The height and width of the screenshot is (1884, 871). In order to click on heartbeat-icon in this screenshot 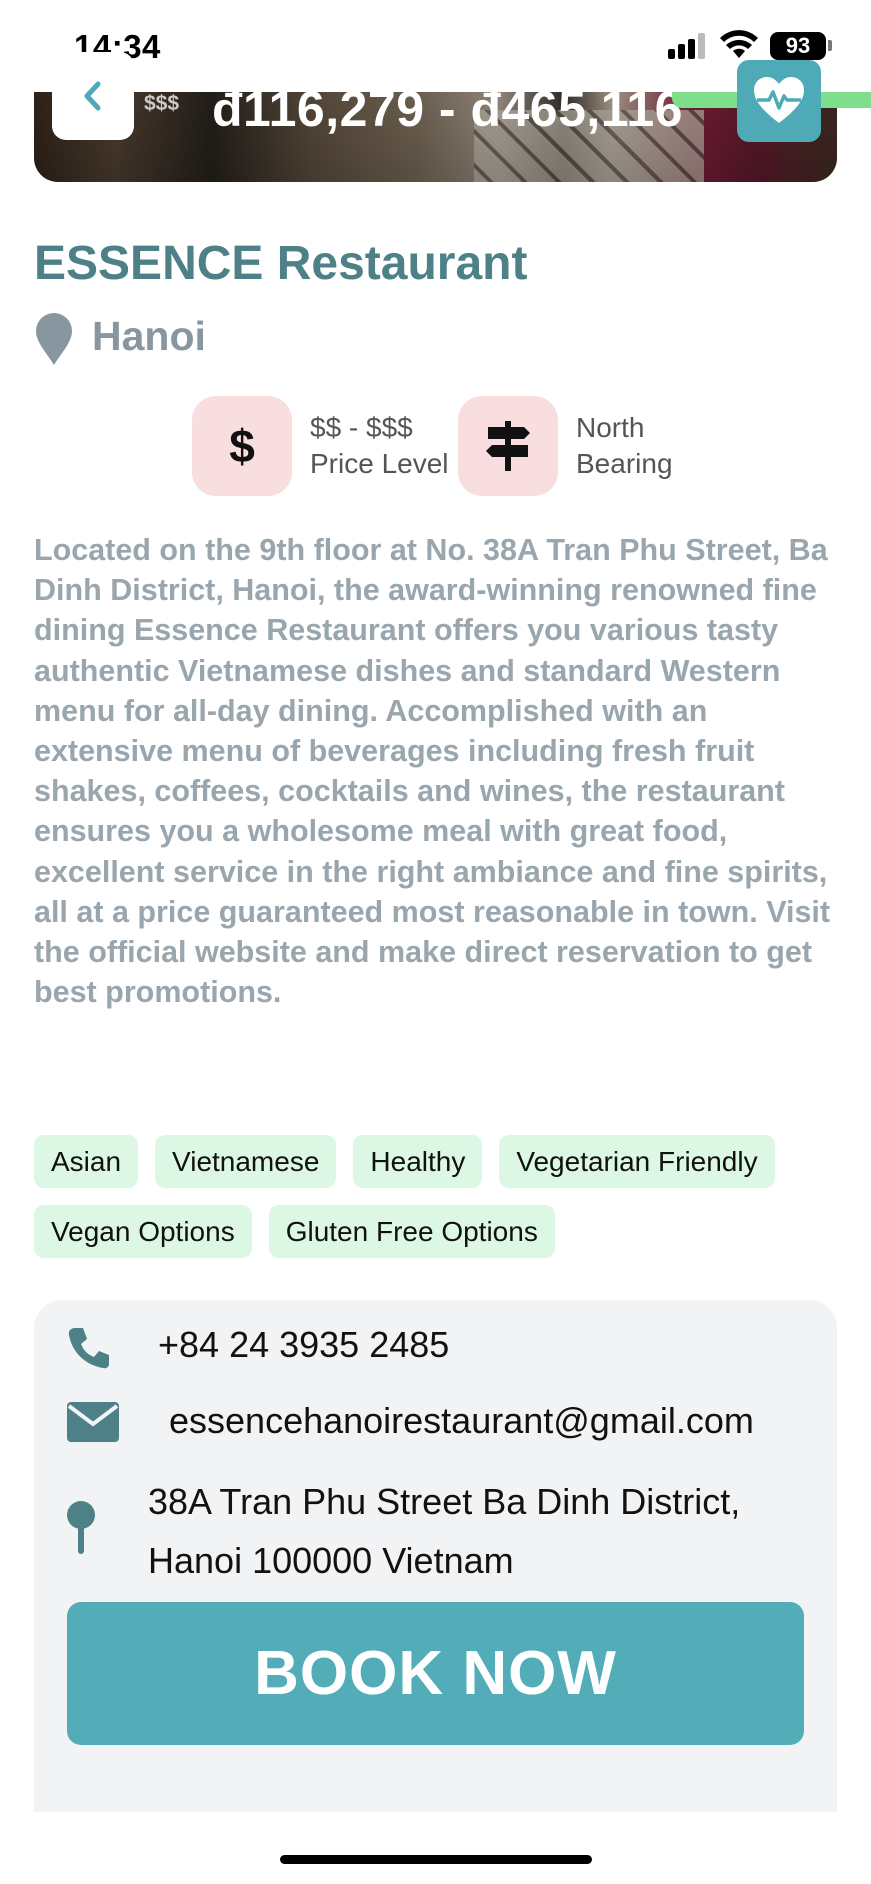, I will do `click(779, 100)`.